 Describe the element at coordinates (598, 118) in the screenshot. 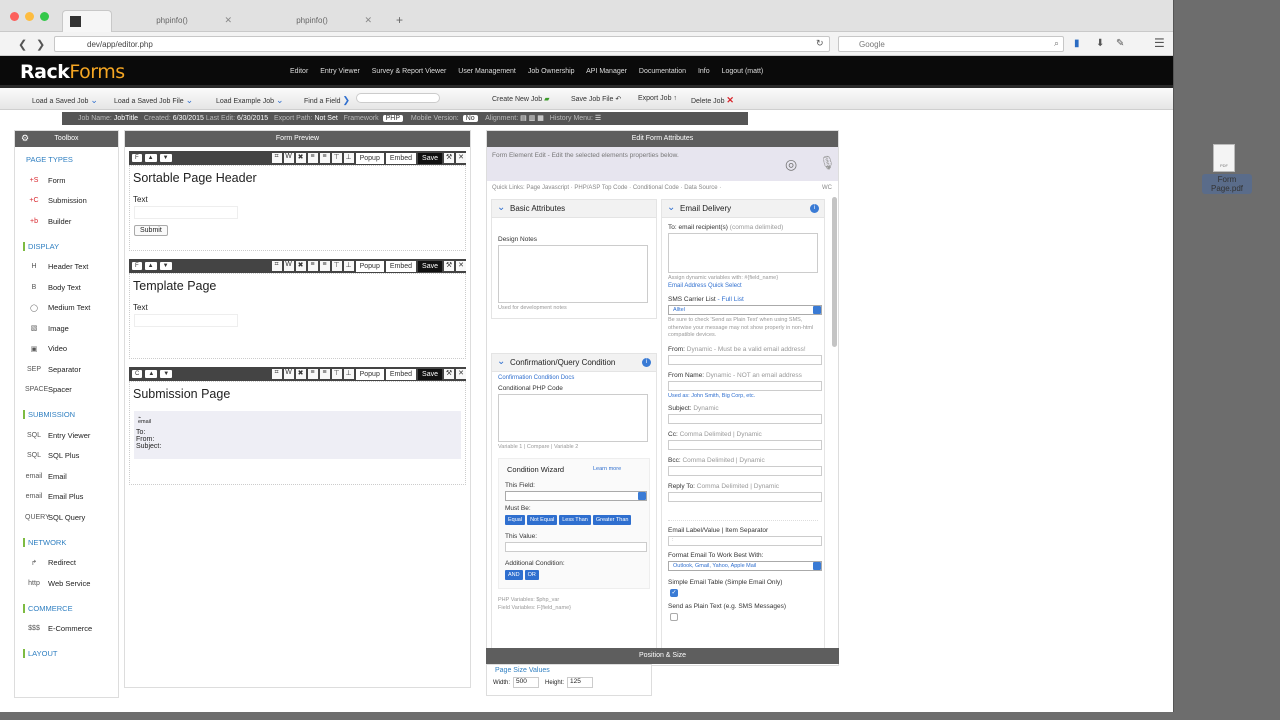

I see `history-menu-icon: ☰` at that location.